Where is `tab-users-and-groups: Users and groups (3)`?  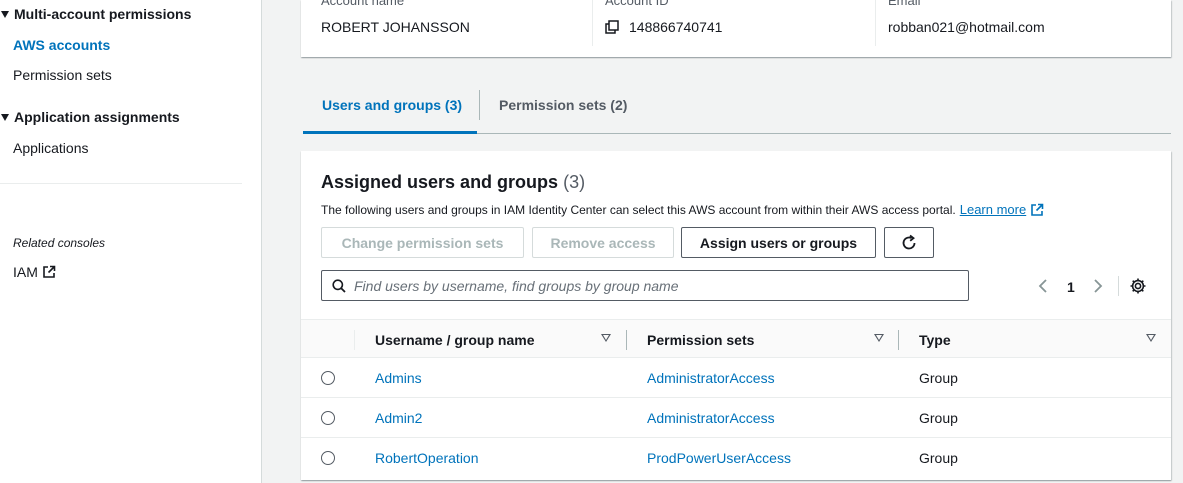
tab-users-and-groups: Users and groups (3) is located at coordinates (392, 105).